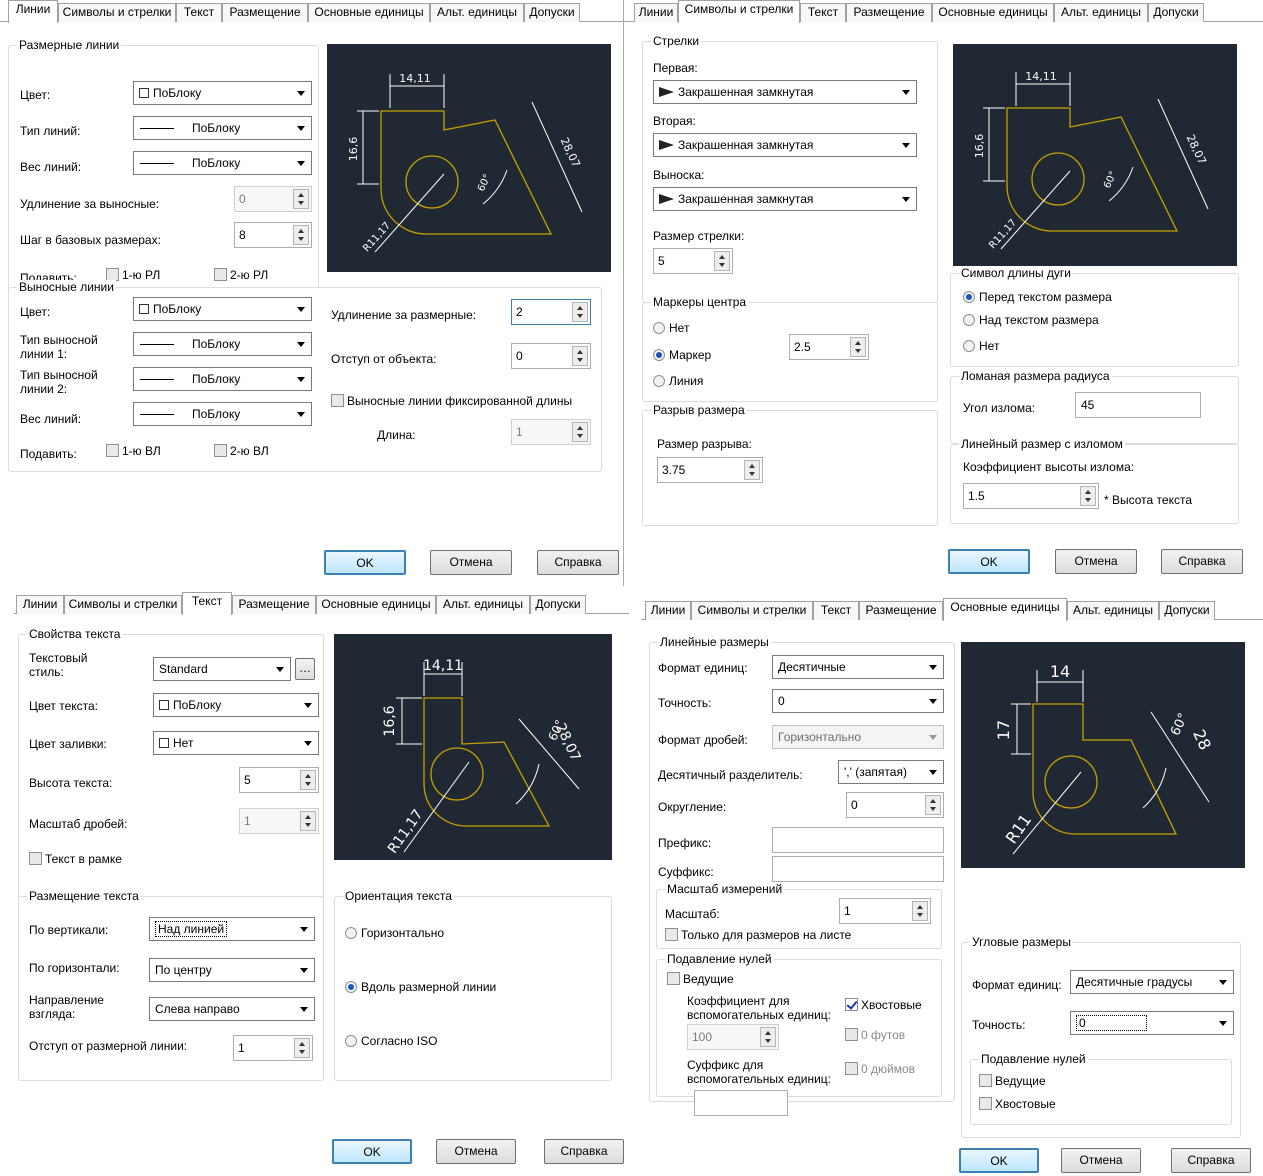 This screenshot has height=1176, width=1263. Describe the element at coordinates (232, 970) in the screenshot. I see `horizontal-select: По центру` at that location.